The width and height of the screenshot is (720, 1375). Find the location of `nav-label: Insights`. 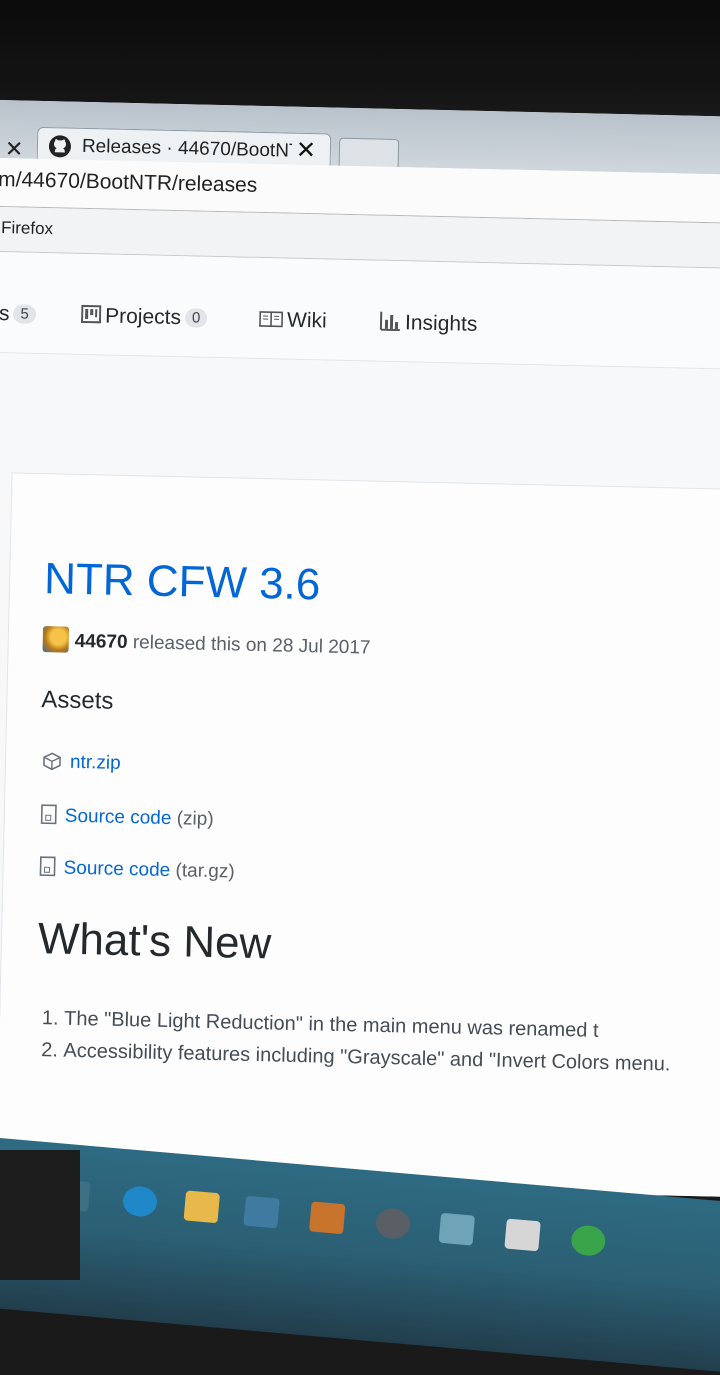

nav-label: Insights is located at coordinates (441, 323).